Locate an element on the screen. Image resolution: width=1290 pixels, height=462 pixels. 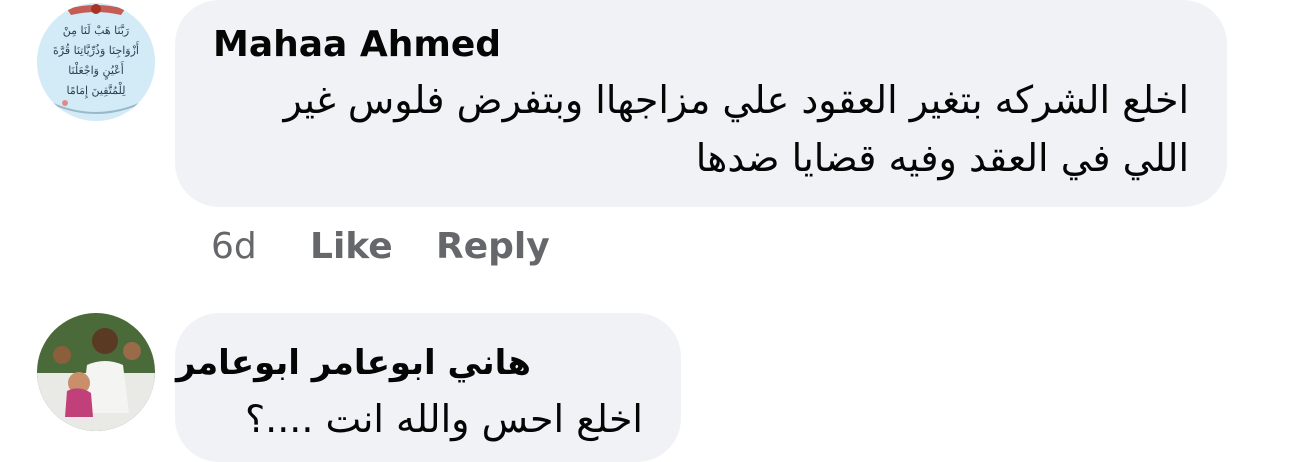
like-button: Like is located at coordinates (351, 246).